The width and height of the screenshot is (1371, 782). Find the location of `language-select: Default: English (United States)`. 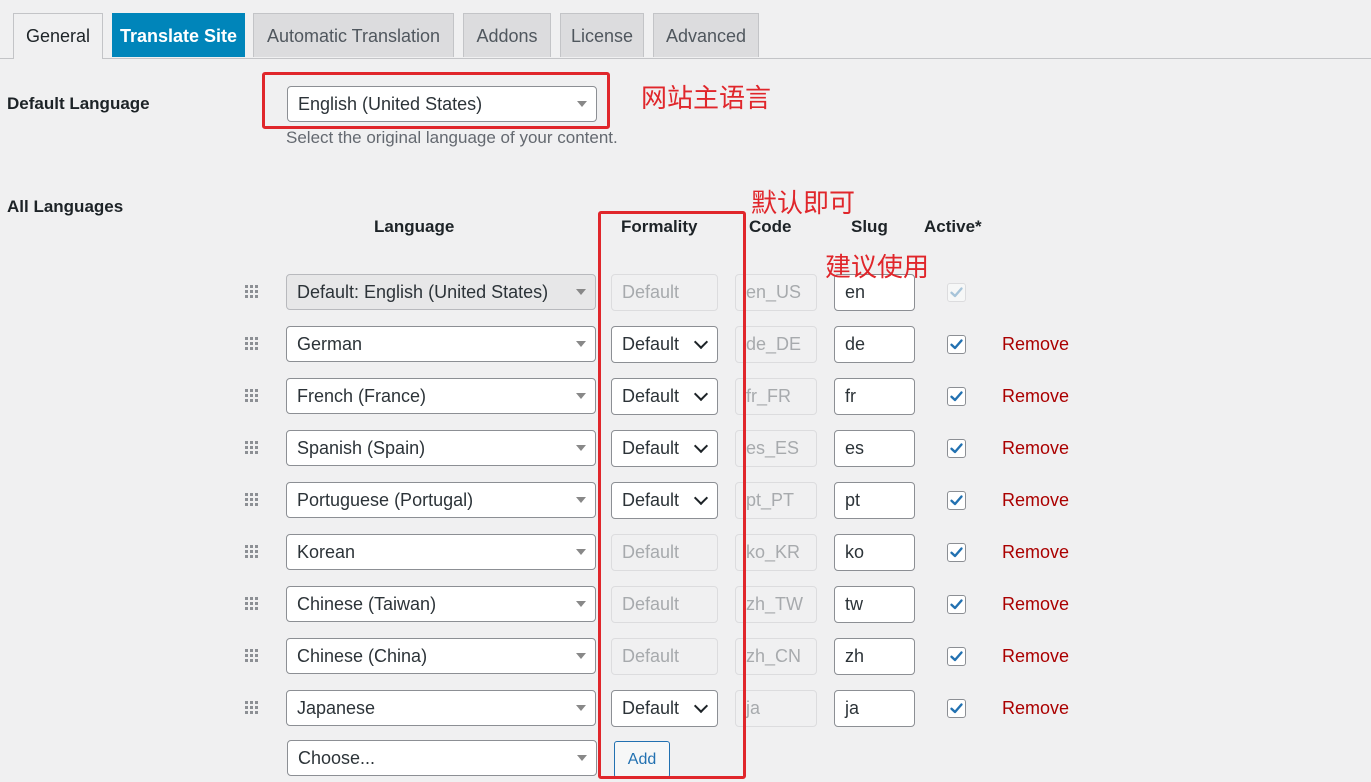

language-select: Default: English (United States) is located at coordinates (441, 292).